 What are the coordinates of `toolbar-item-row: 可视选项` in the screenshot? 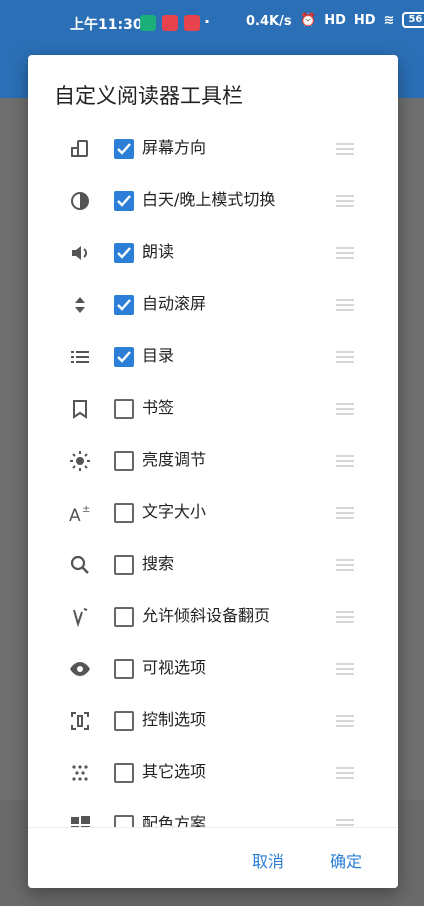 It's located at (213, 669).